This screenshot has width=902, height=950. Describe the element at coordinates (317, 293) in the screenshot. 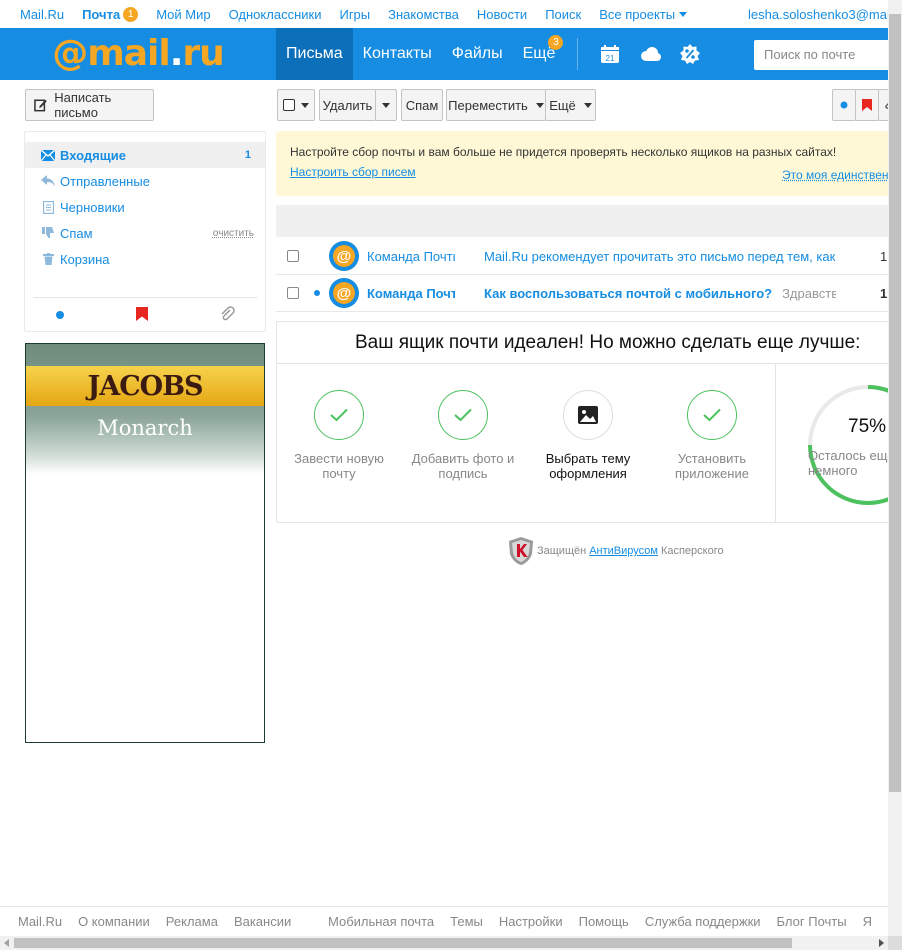

I see `unread-dot-icon` at that location.